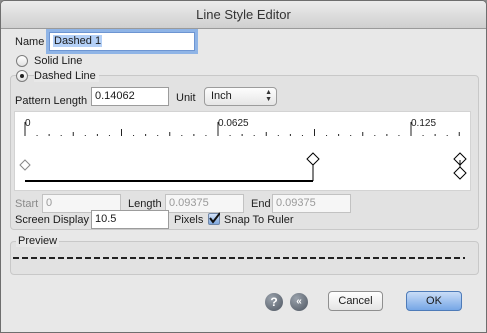 Image resolution: width=487 pixels, height=333 pixels. I want to click on pattern-length-label: Pattern Length, so click(51, 101).